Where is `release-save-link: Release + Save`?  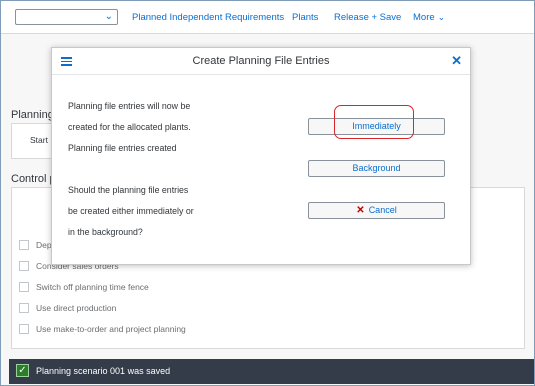
release-save-link: Release + Save is located at coordinates (367, 17).